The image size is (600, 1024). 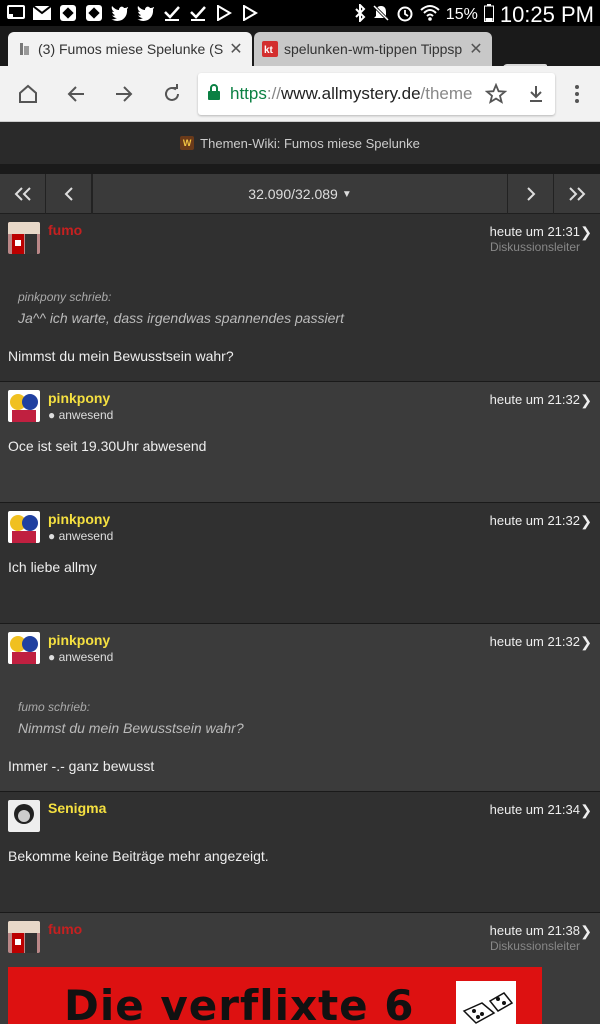 I want to click on page-selector: 32.090/32.089 ▼, so click(x=300, y=194).